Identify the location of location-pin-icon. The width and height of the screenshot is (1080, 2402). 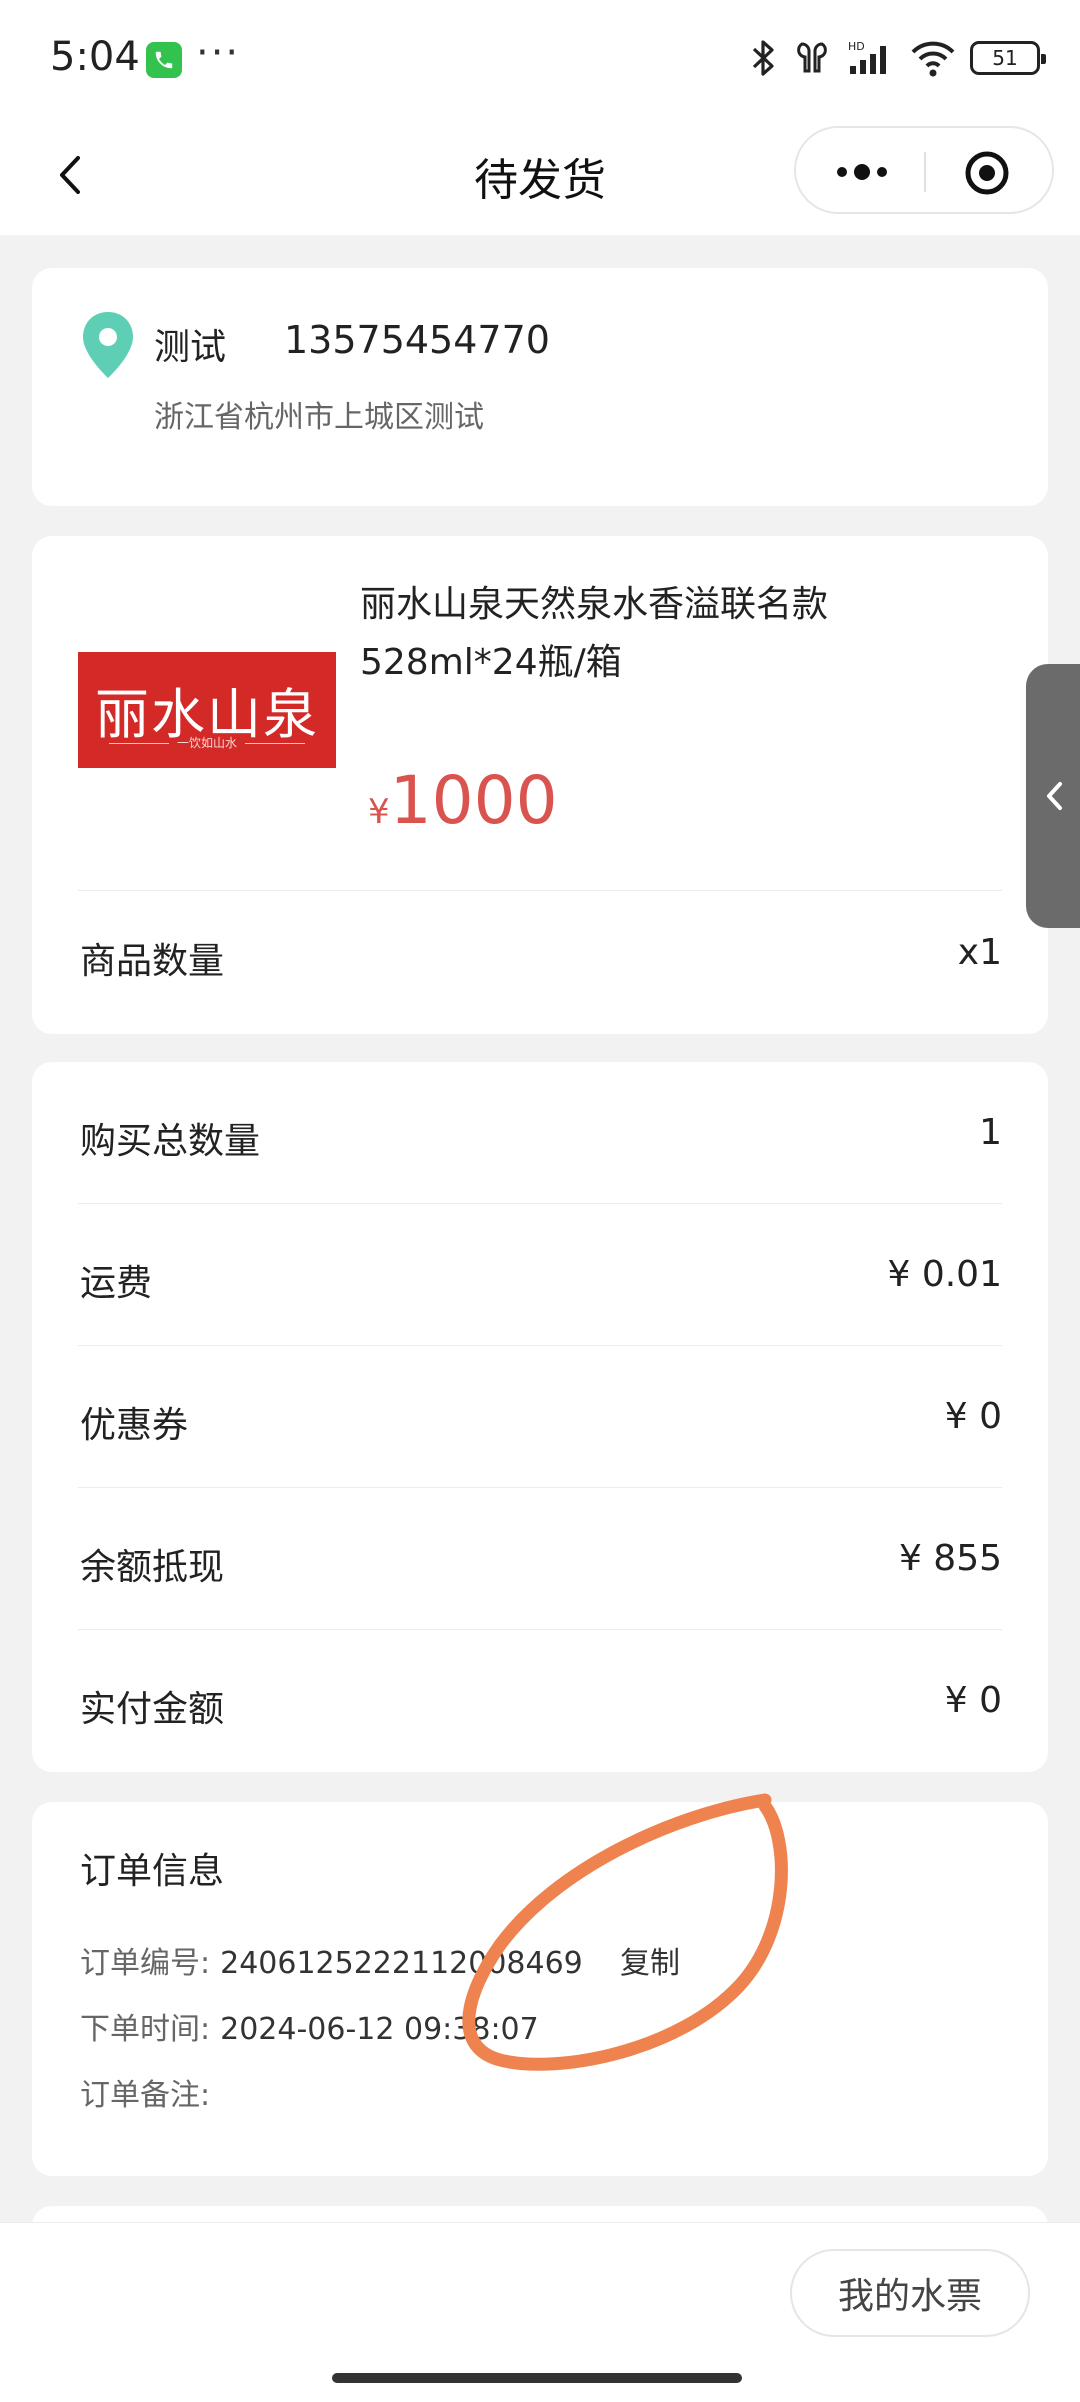
(108, 345).